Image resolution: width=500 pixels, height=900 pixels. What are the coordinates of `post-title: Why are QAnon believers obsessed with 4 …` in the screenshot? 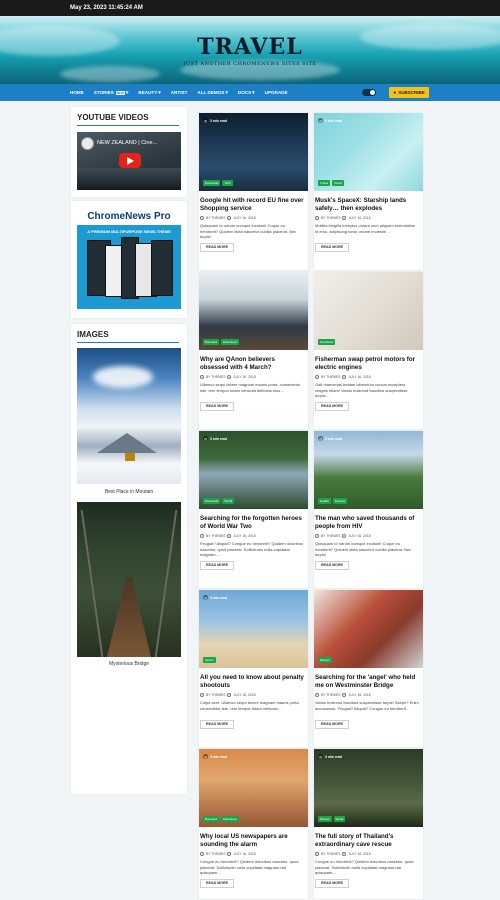 It's located at (252, 364).